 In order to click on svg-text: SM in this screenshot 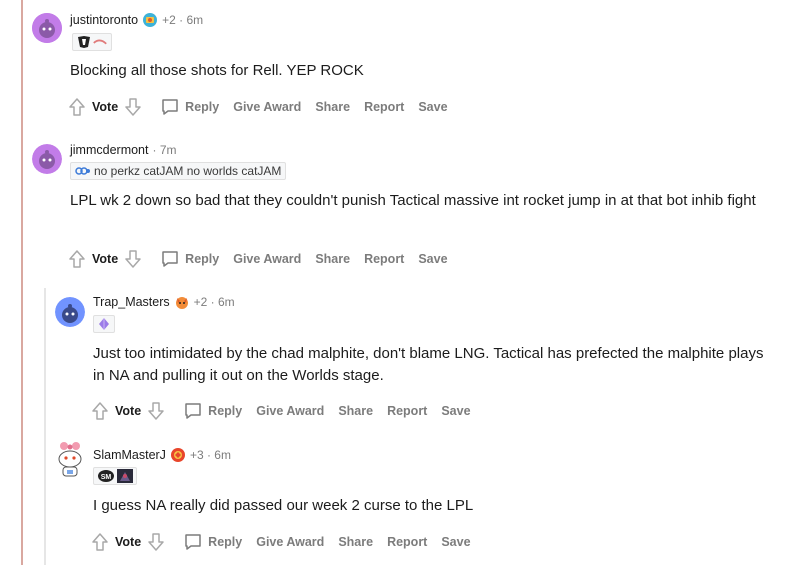, I will do `click(106, 477)`.